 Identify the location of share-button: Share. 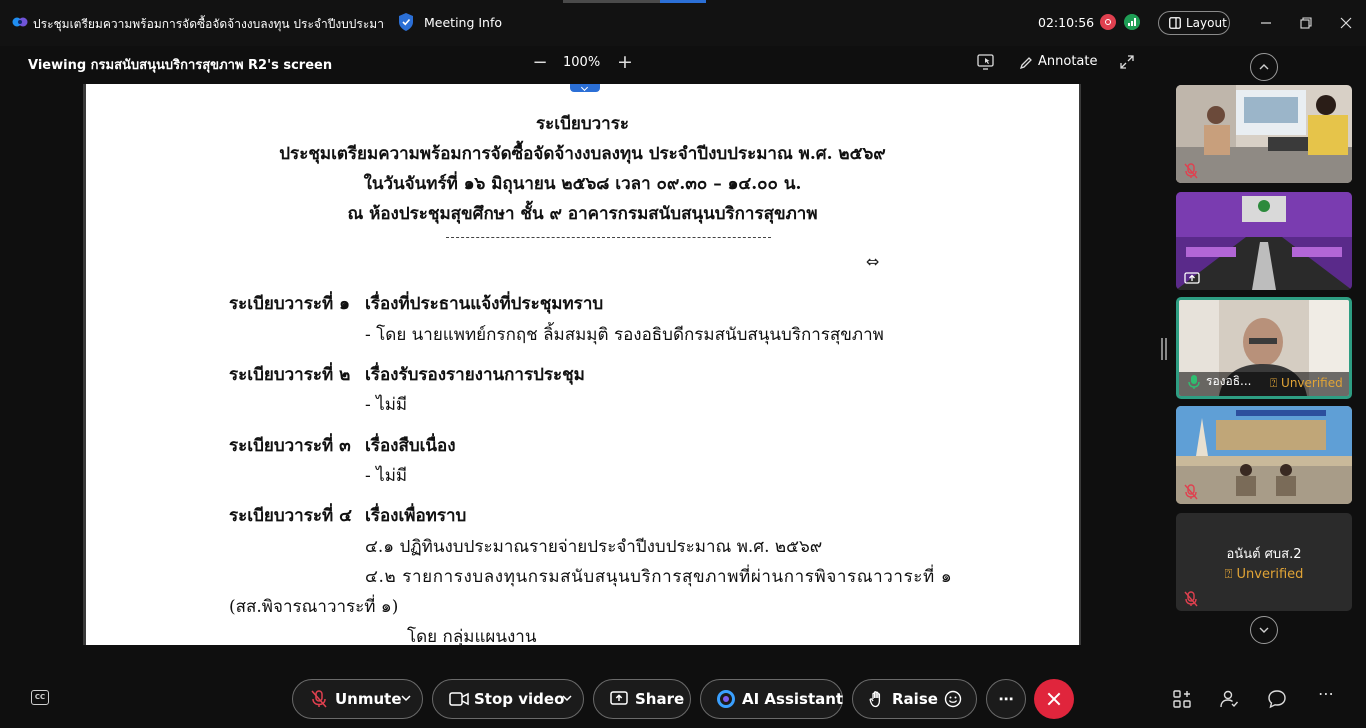
(642, 699).